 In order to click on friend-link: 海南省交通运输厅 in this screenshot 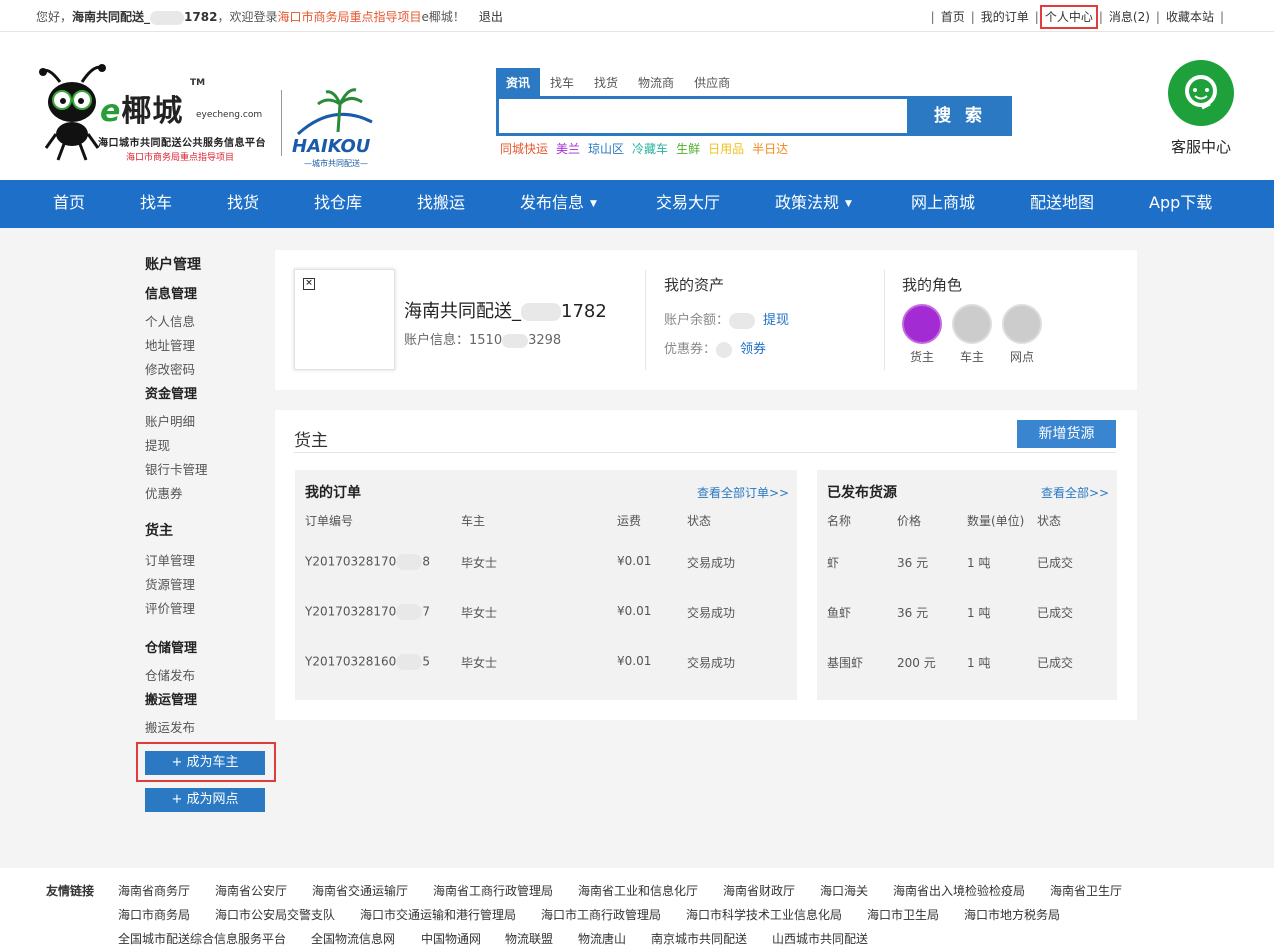, I will do `click(360, 890)`.